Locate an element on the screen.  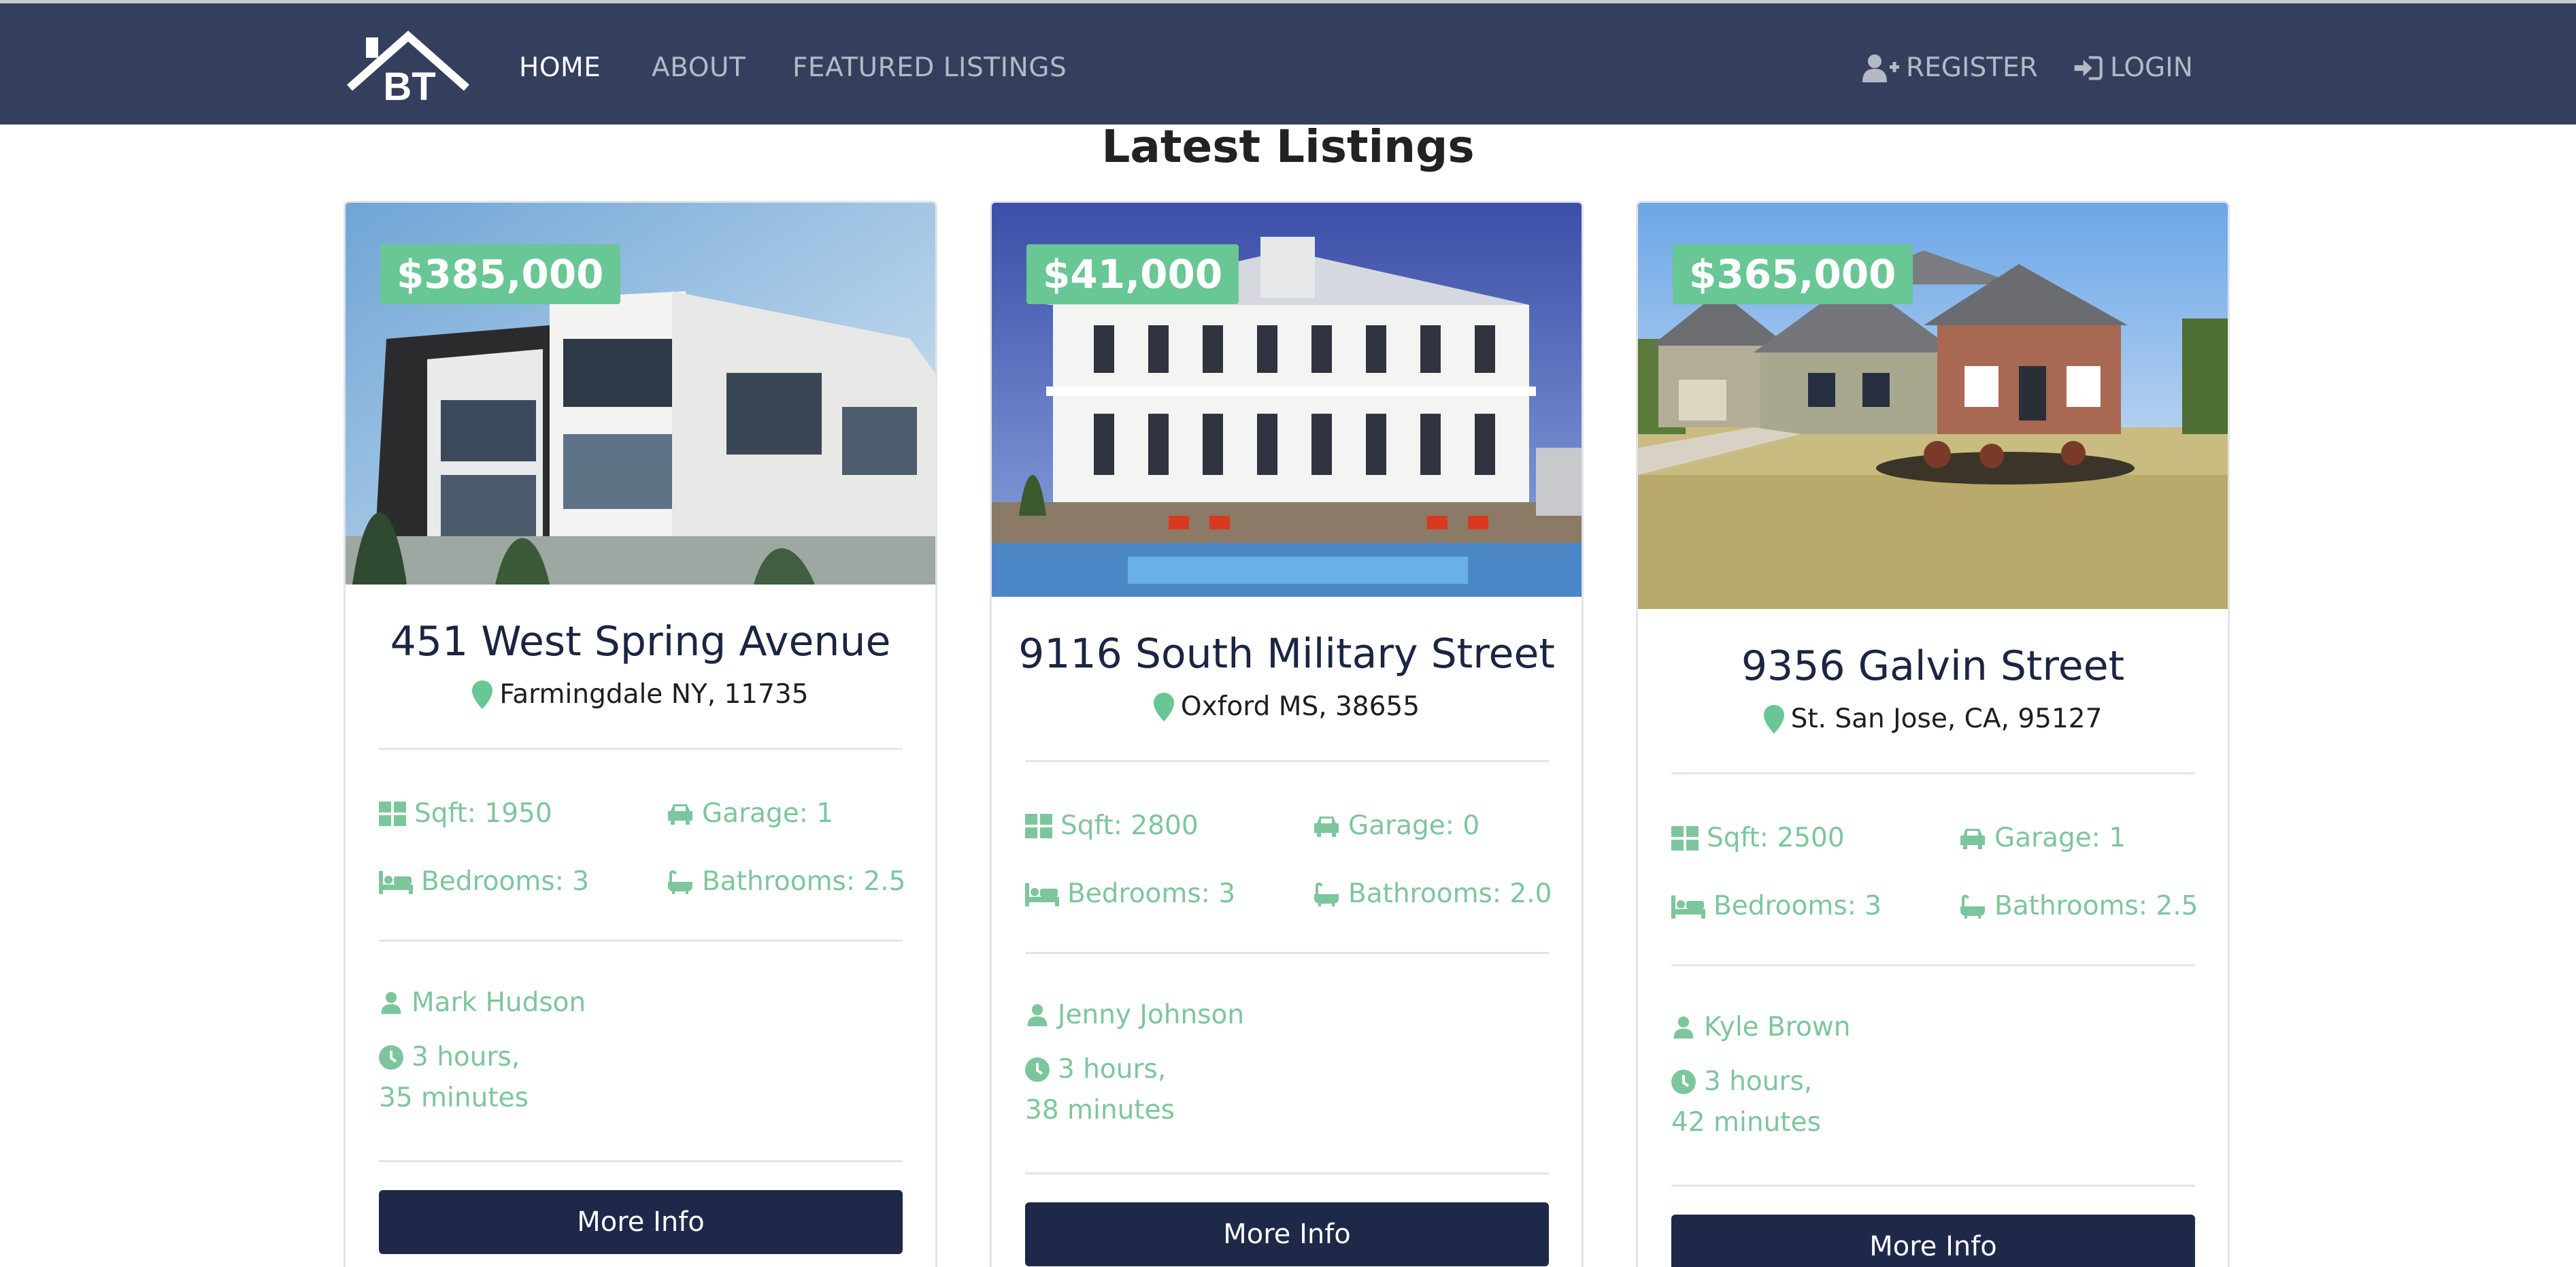
location-text: Oxford MS, 38655 is located at coordinates (1300, 706).